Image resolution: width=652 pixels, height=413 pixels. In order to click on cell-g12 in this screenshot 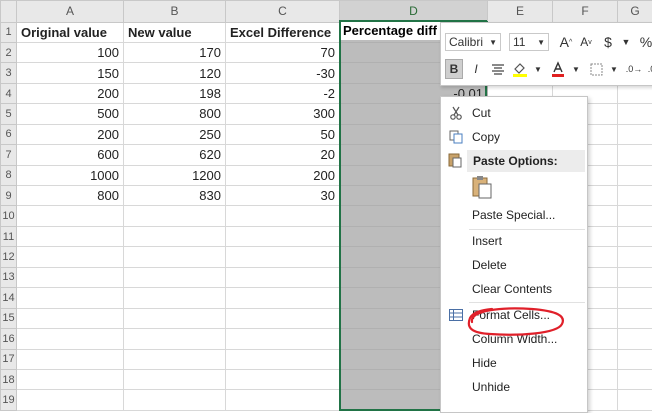, I will do `click(635, 257)`.